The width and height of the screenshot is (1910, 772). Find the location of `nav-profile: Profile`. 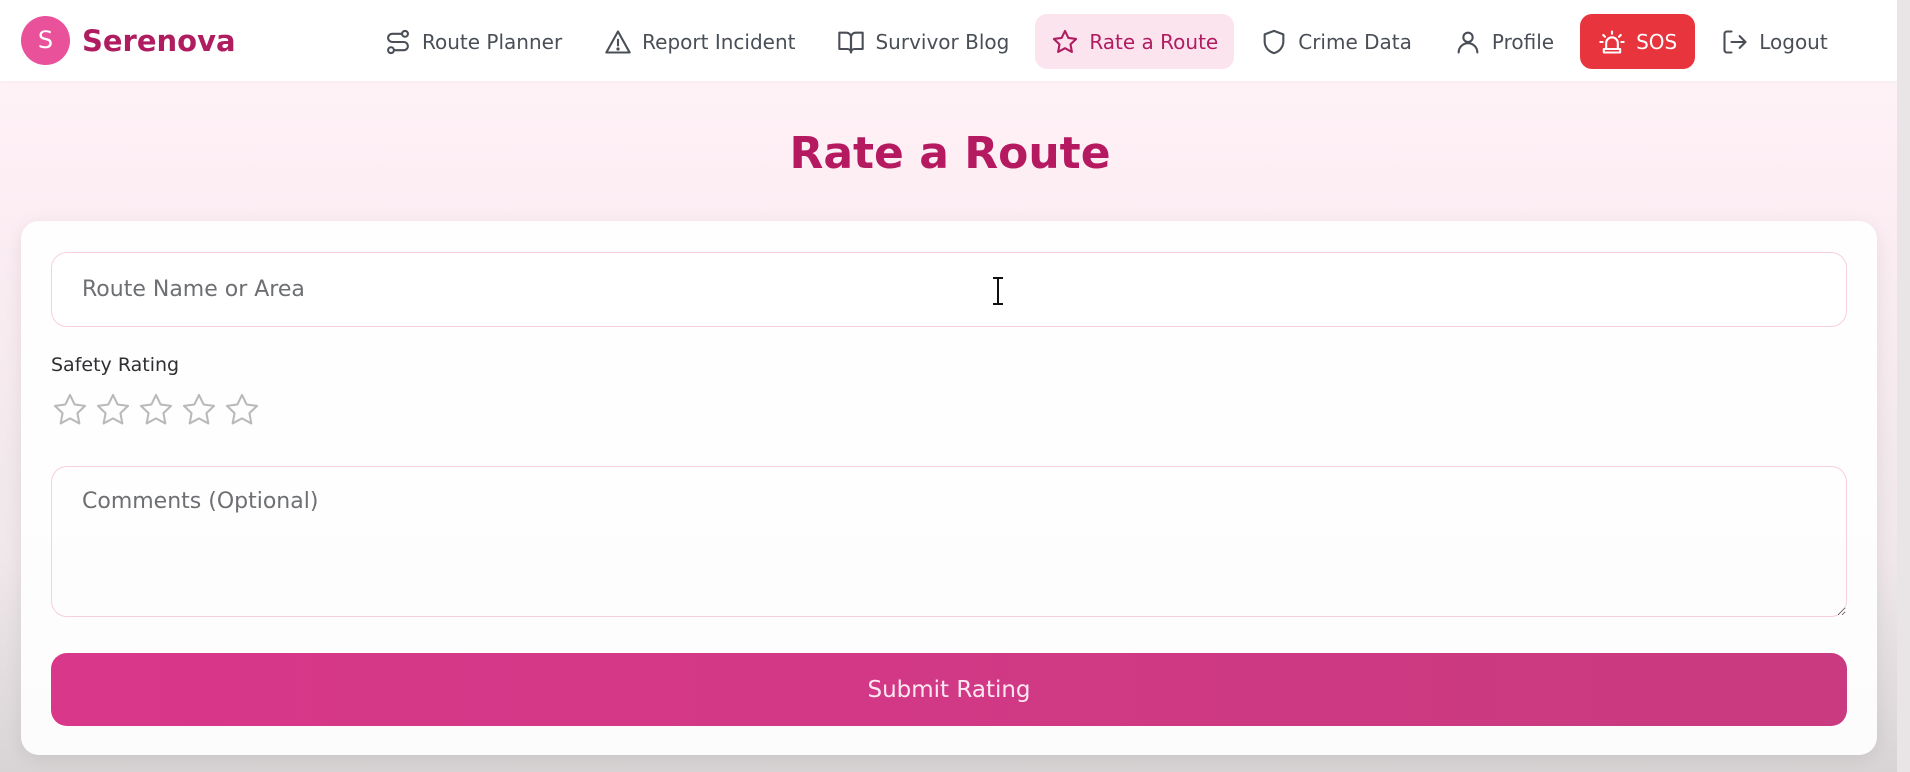

nav-profile: Profile is located at coordinates (1504, 41).